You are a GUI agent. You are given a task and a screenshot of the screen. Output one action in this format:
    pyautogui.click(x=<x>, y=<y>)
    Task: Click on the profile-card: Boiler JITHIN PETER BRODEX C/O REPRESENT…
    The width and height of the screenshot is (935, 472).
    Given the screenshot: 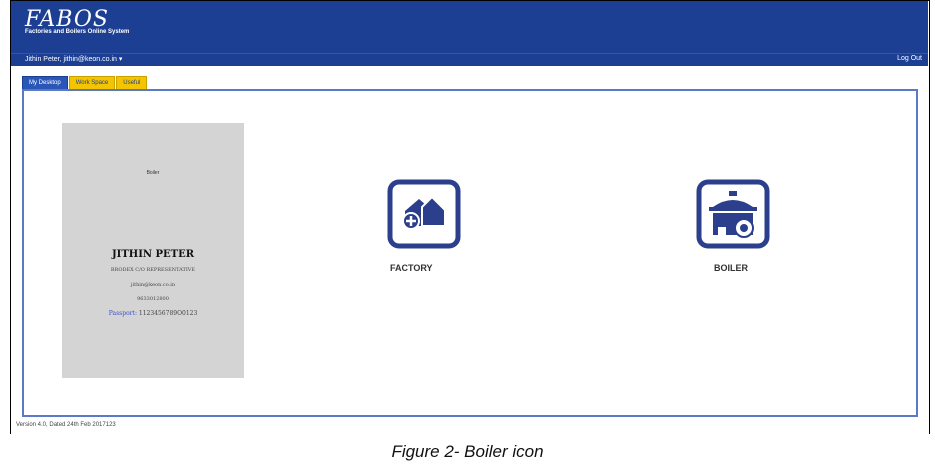 What is the action you would take?
    pyautogui.click(x=153, y=250)
    